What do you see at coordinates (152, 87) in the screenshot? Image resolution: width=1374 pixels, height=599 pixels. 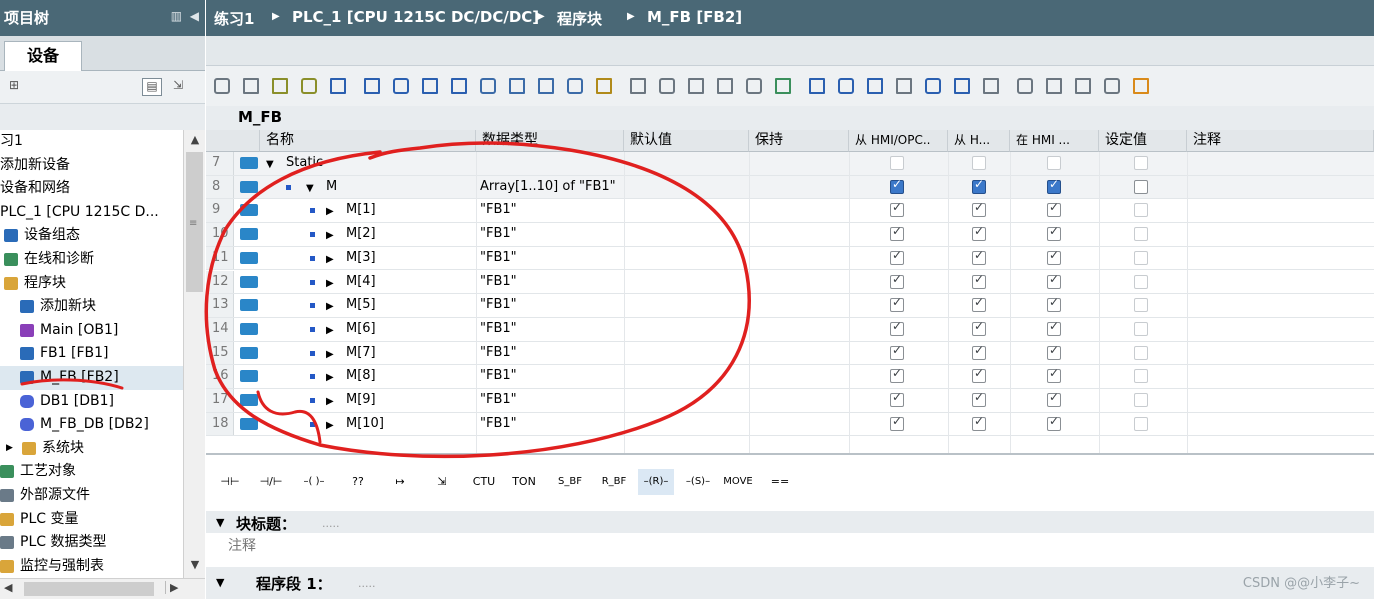 I see `overview-icon: ▤` at bounding box center [152, 87].